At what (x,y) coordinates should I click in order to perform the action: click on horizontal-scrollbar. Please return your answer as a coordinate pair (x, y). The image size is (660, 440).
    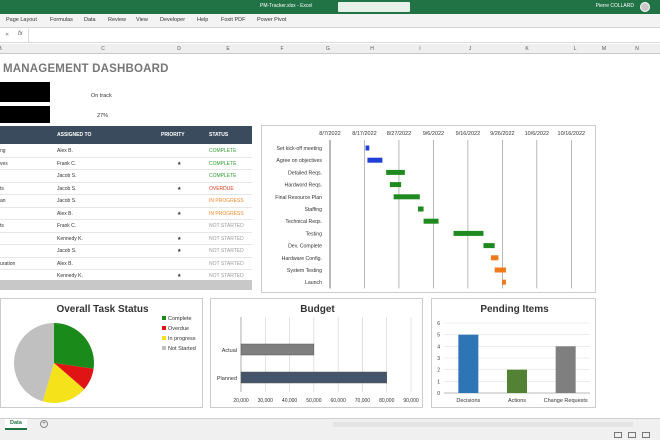
    Looking at the image, I should click on (483, 424).